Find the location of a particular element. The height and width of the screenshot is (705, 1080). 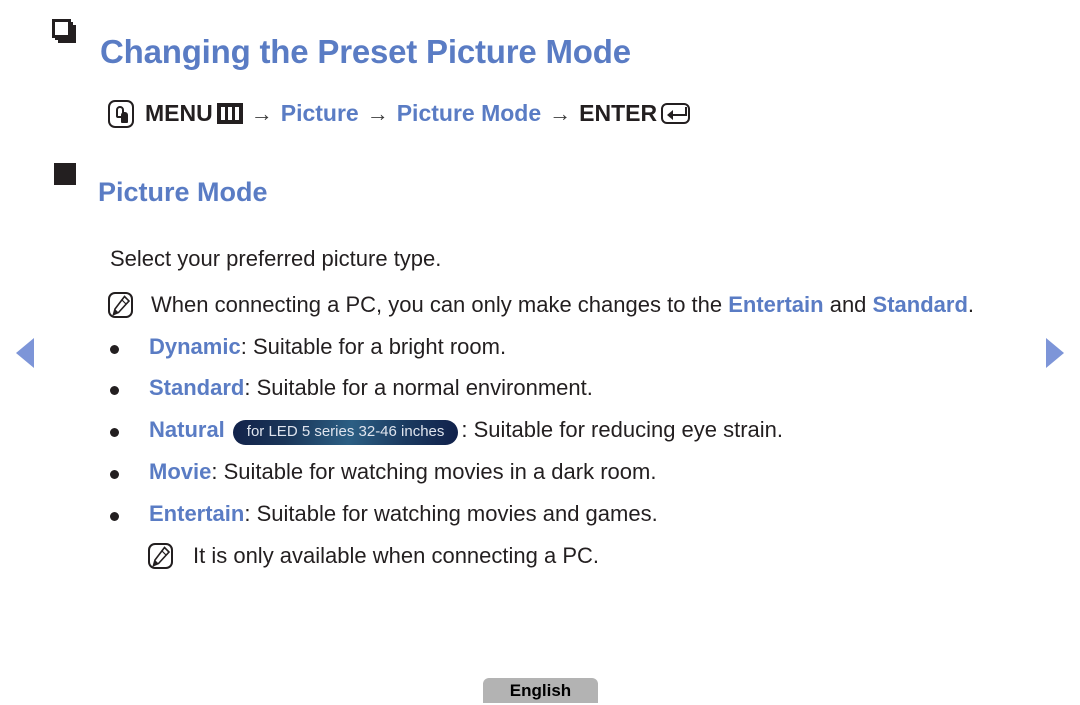

note-keyword-standard: Standard is located at coordinates (920, 304).